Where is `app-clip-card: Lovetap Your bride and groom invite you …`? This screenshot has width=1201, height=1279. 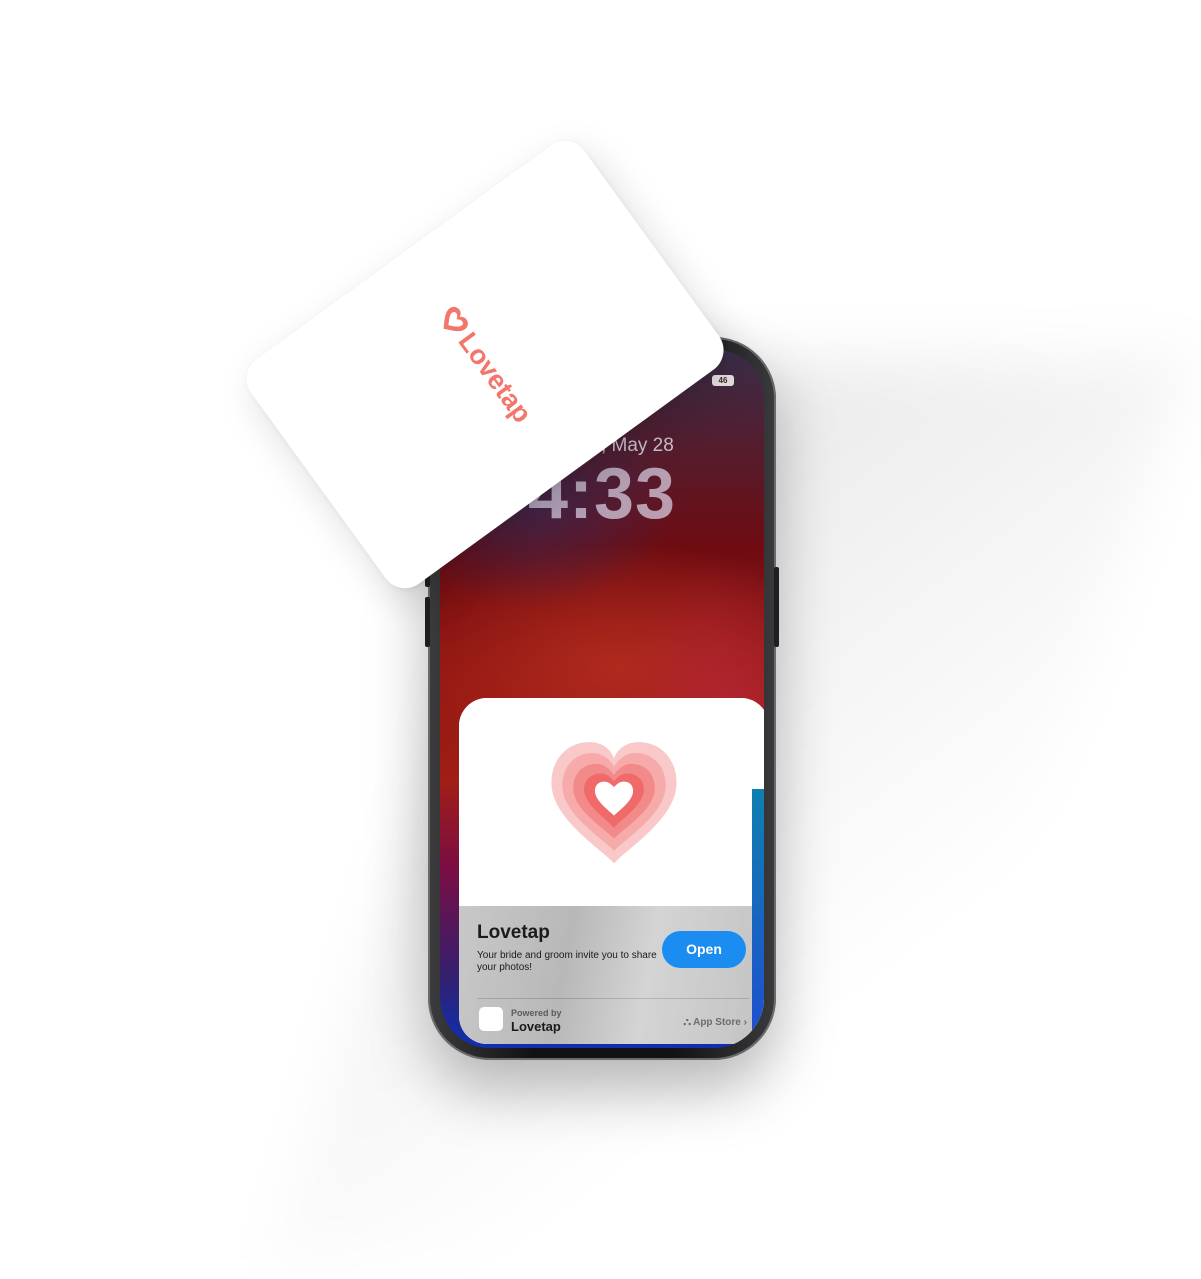
app-clip-card: Lovetap Your bride and groom invite you … is located at coordinates (611, 871).